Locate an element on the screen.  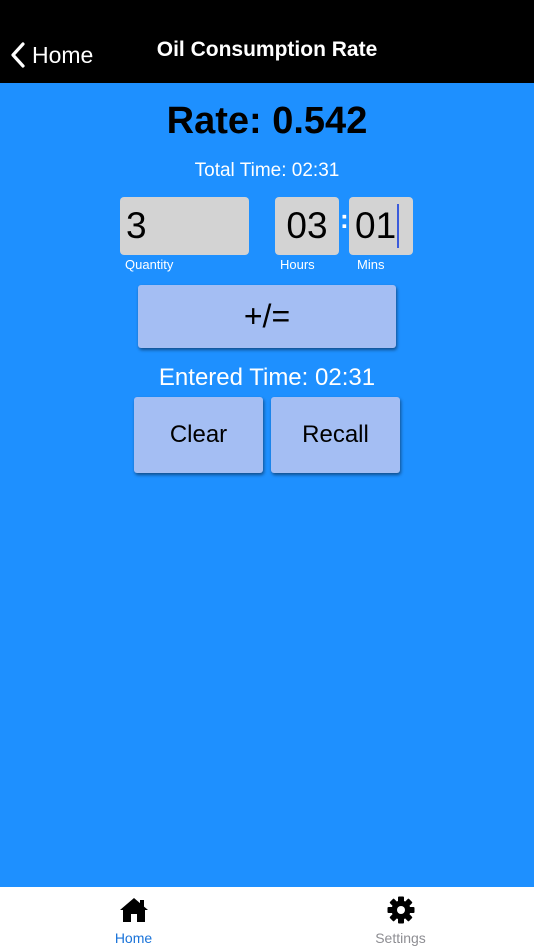
plus-equals-label: +/= is located at coordinates (267, 316).